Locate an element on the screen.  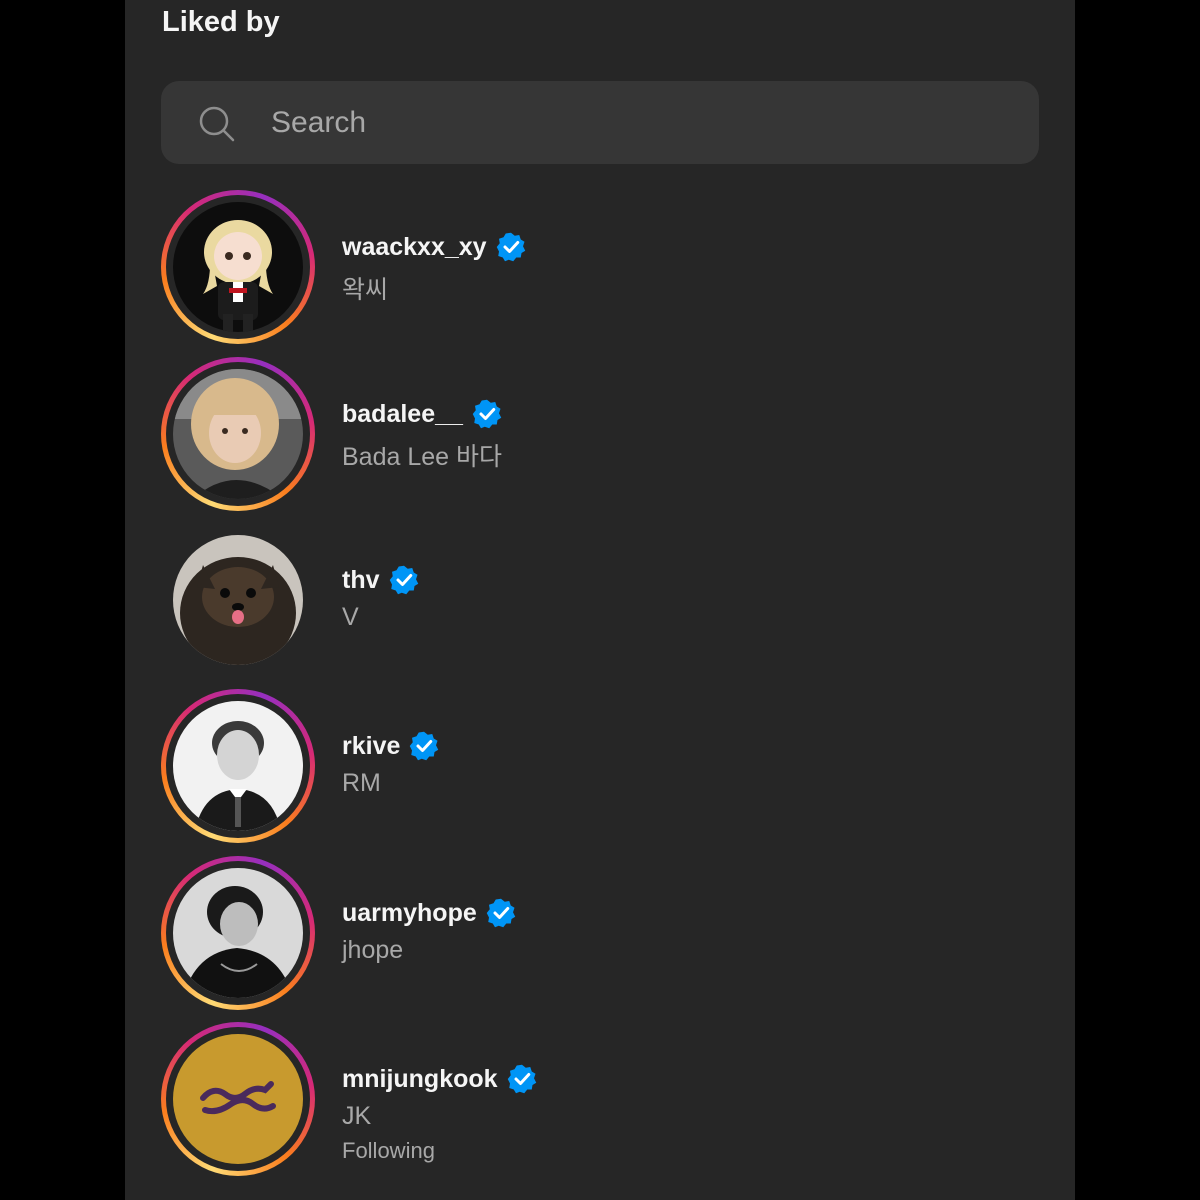
cartoon-avatar is located at coordinates (238, 267).